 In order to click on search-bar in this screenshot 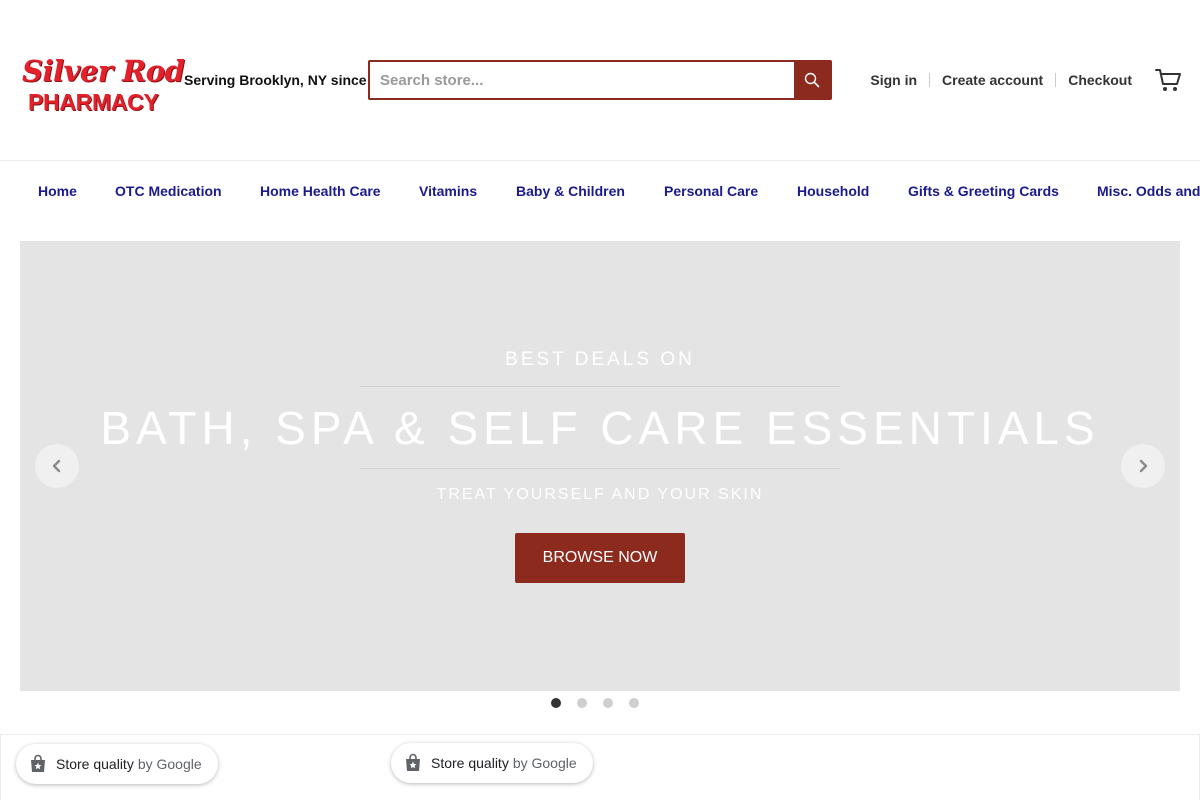, I will do `click(600, 80)`.